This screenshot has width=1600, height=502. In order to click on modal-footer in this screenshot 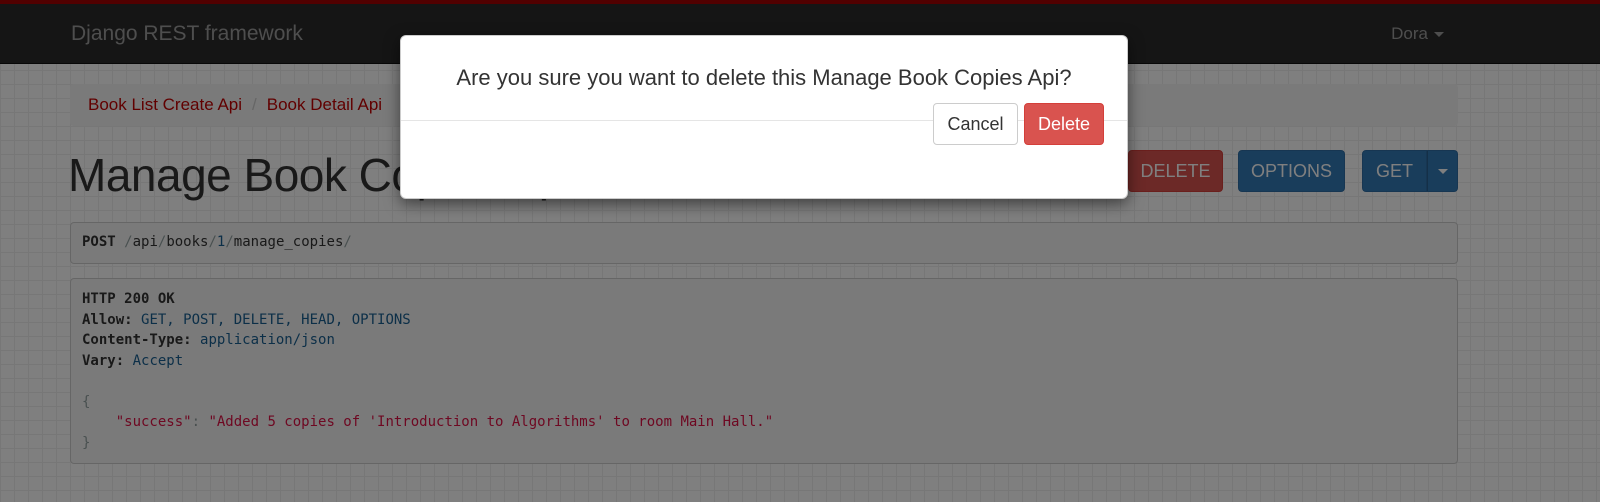, I will do `click(764, 160)`.